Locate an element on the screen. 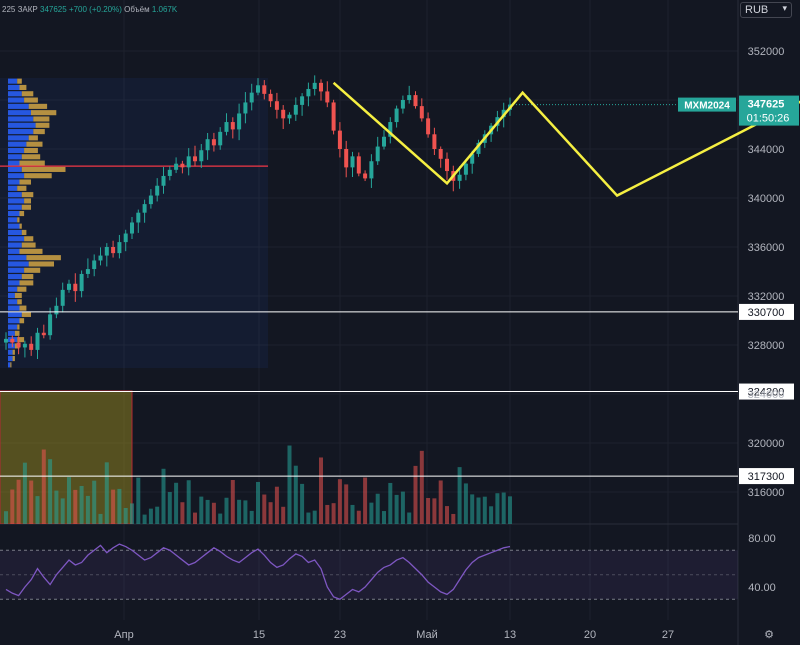 This screenshot has width=800, height=645. time-tick-label: 20 is located at coordinates (590, 635).